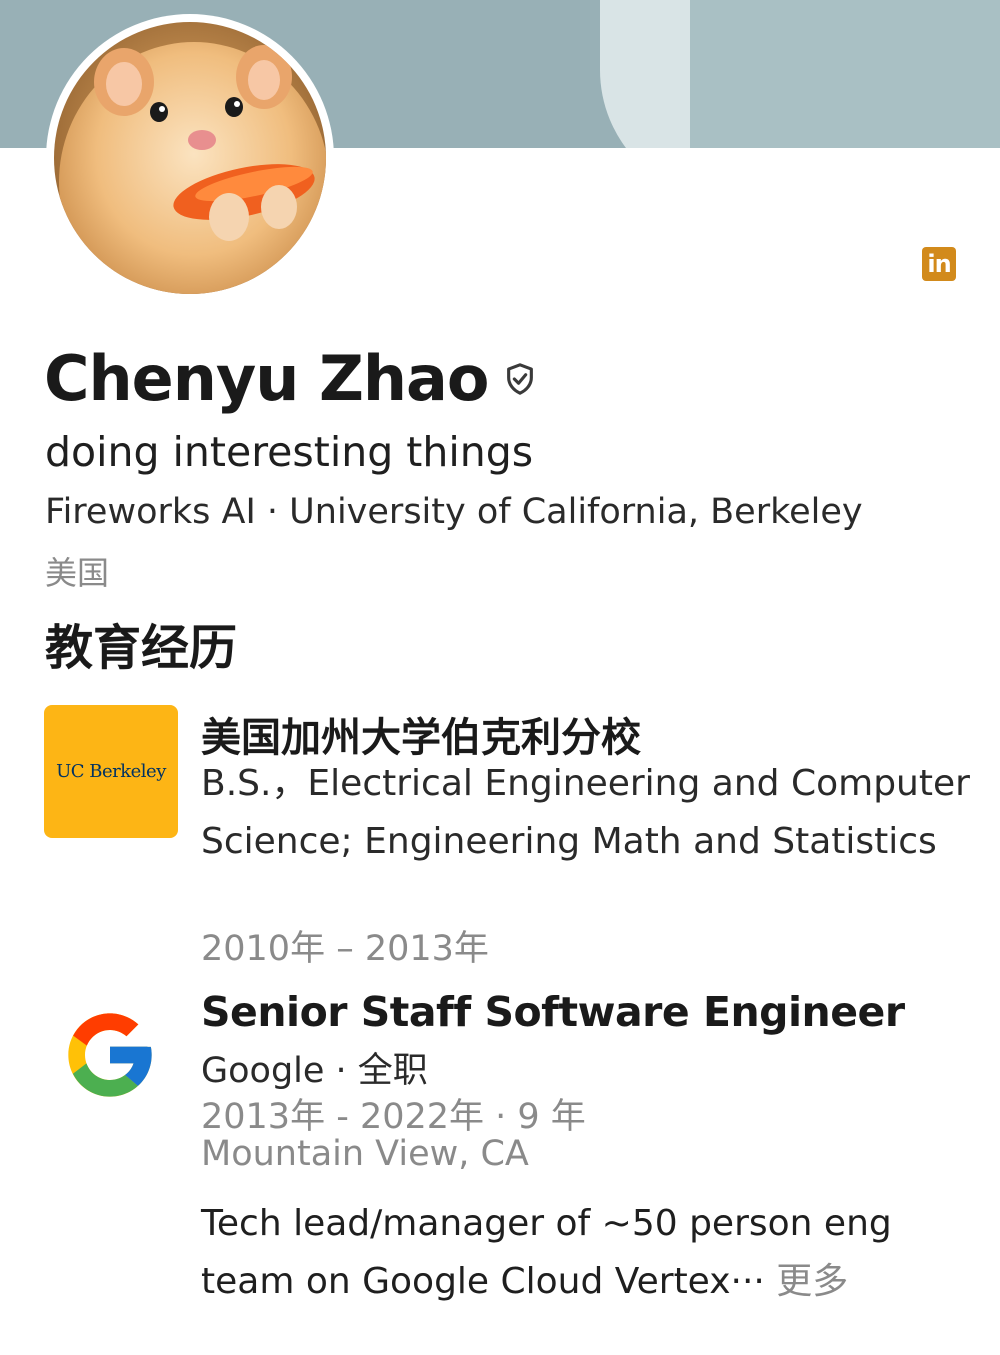  Describe the element at coordinates (289, 452) in the screenshot. I see `profile-headline: doing interesting things` at that location.